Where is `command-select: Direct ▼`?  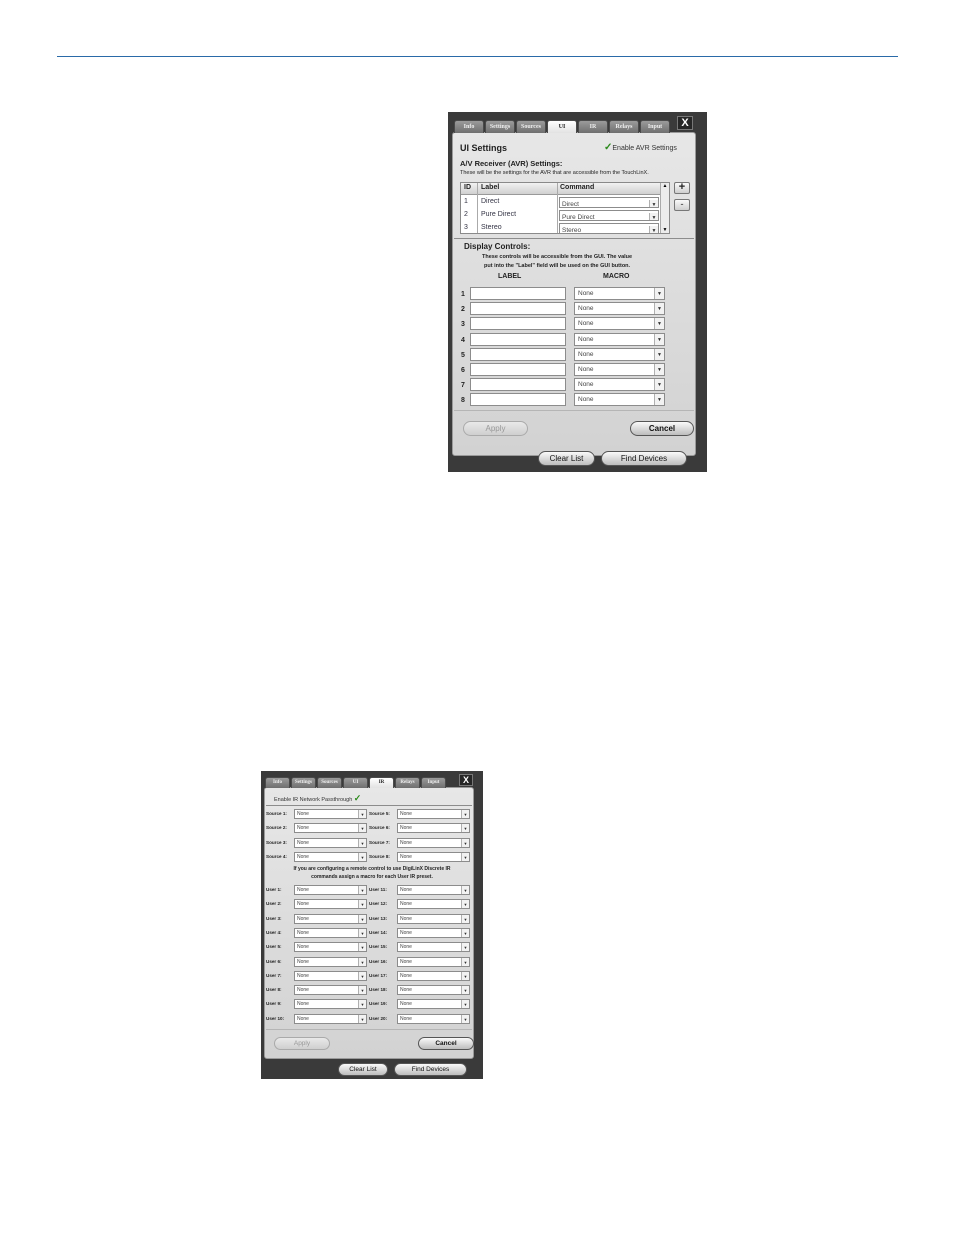
command-select: Direct ▼ is located at coordinates (609, 202).